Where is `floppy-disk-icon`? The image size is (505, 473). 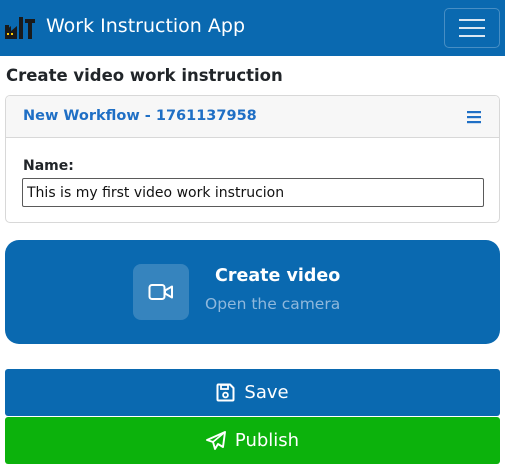 floppy-disk-icon is located at coordinates (225, 392).